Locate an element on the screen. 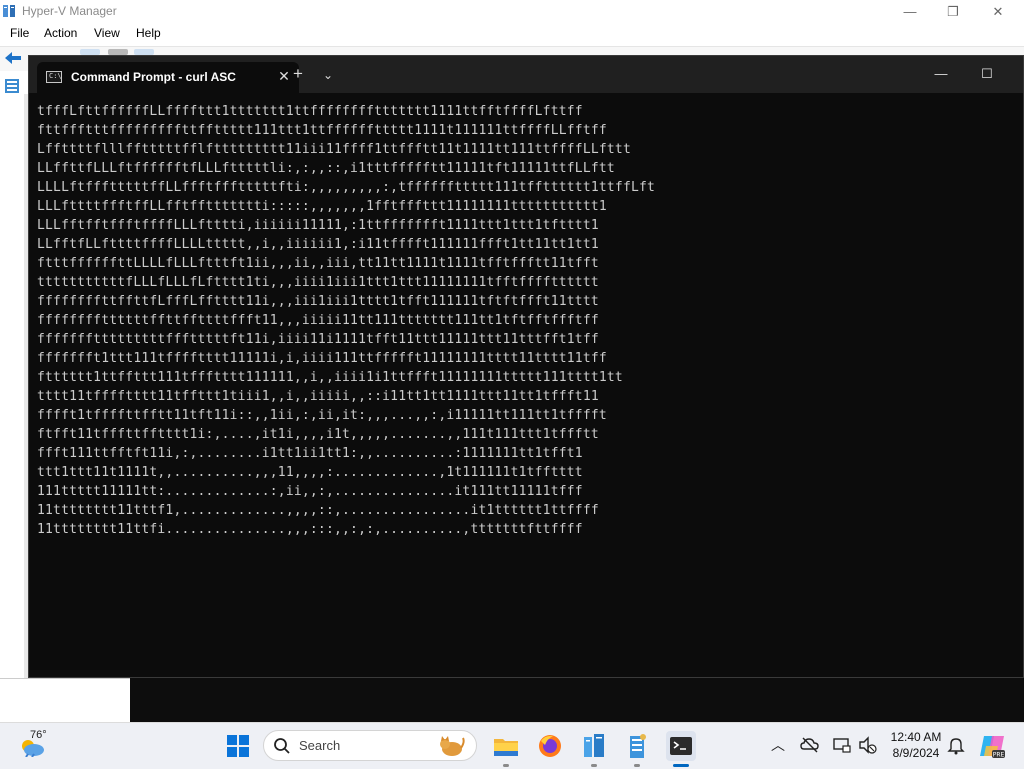 The height and width of the screenshot is (769, 1024). firefox-icon is located at coordinates (550, 746).